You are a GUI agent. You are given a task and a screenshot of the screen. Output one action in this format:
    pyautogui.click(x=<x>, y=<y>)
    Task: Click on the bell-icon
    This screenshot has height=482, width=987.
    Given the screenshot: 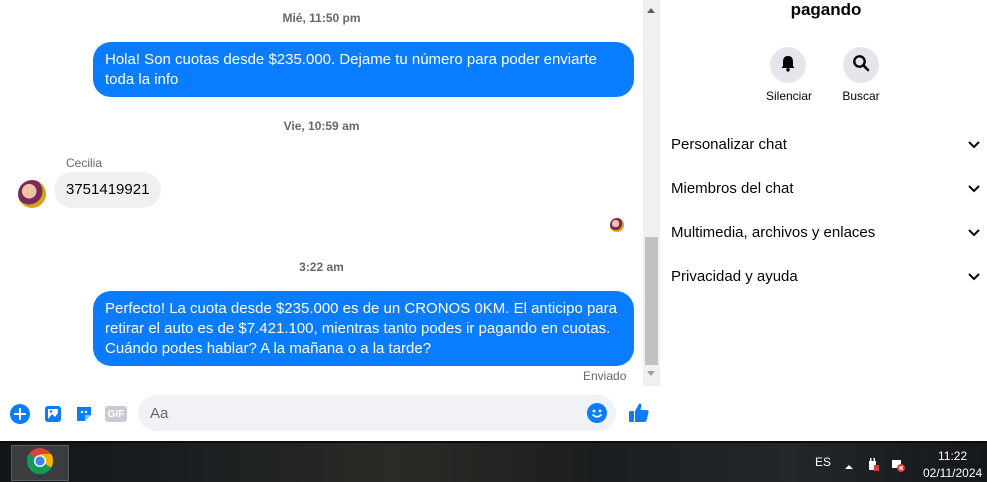 What is the action you would take?
    pyautogui.click(x=788, y=65)
    